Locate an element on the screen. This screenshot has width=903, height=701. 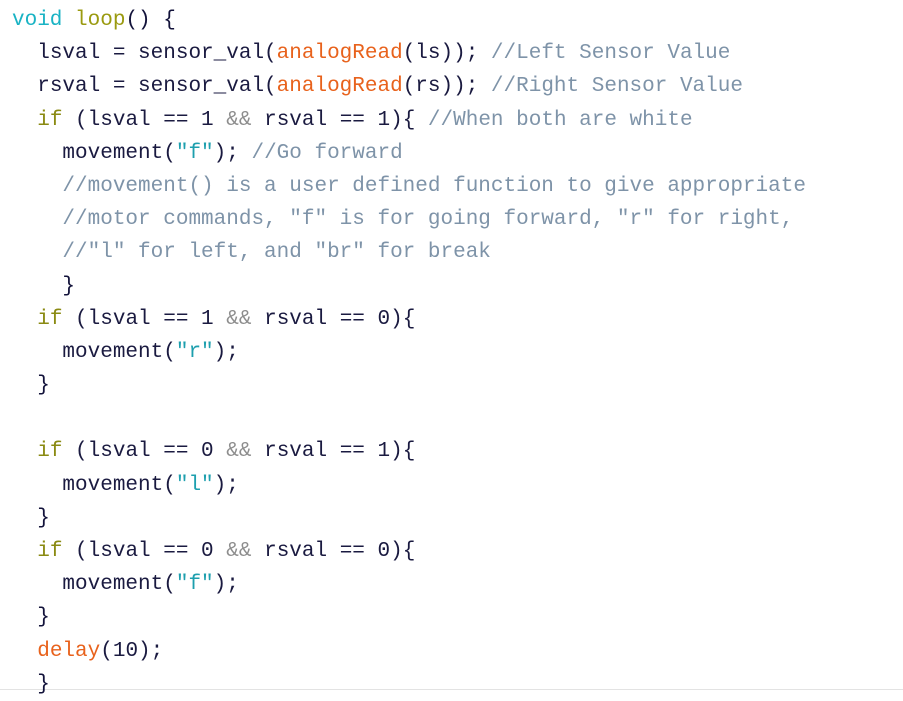
code-token: //Go forward is located at coordinates (327, 153).